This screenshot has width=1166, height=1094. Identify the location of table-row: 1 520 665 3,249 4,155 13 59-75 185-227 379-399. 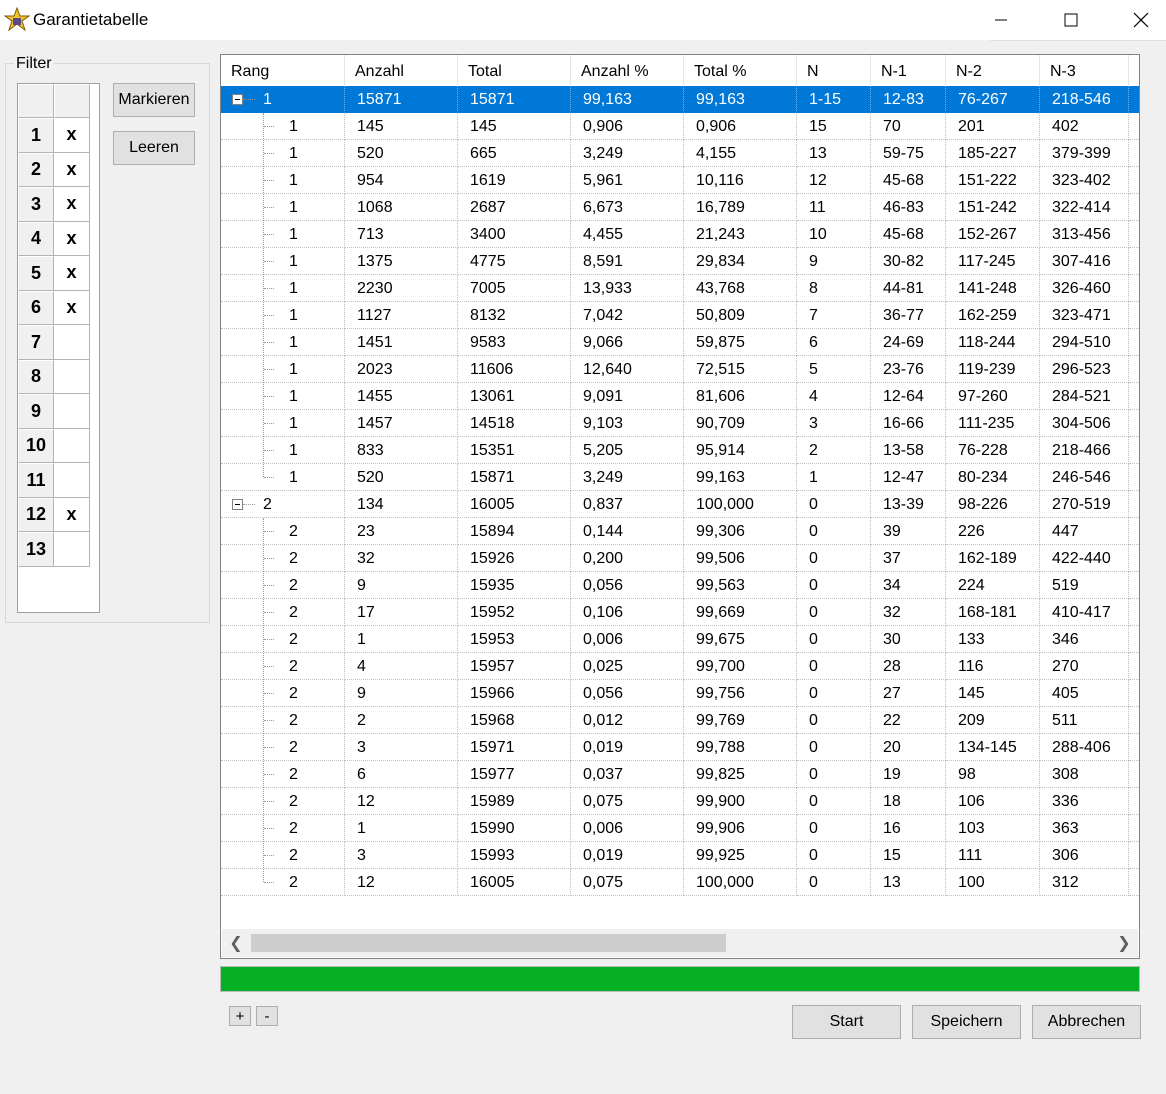
(680, 153).